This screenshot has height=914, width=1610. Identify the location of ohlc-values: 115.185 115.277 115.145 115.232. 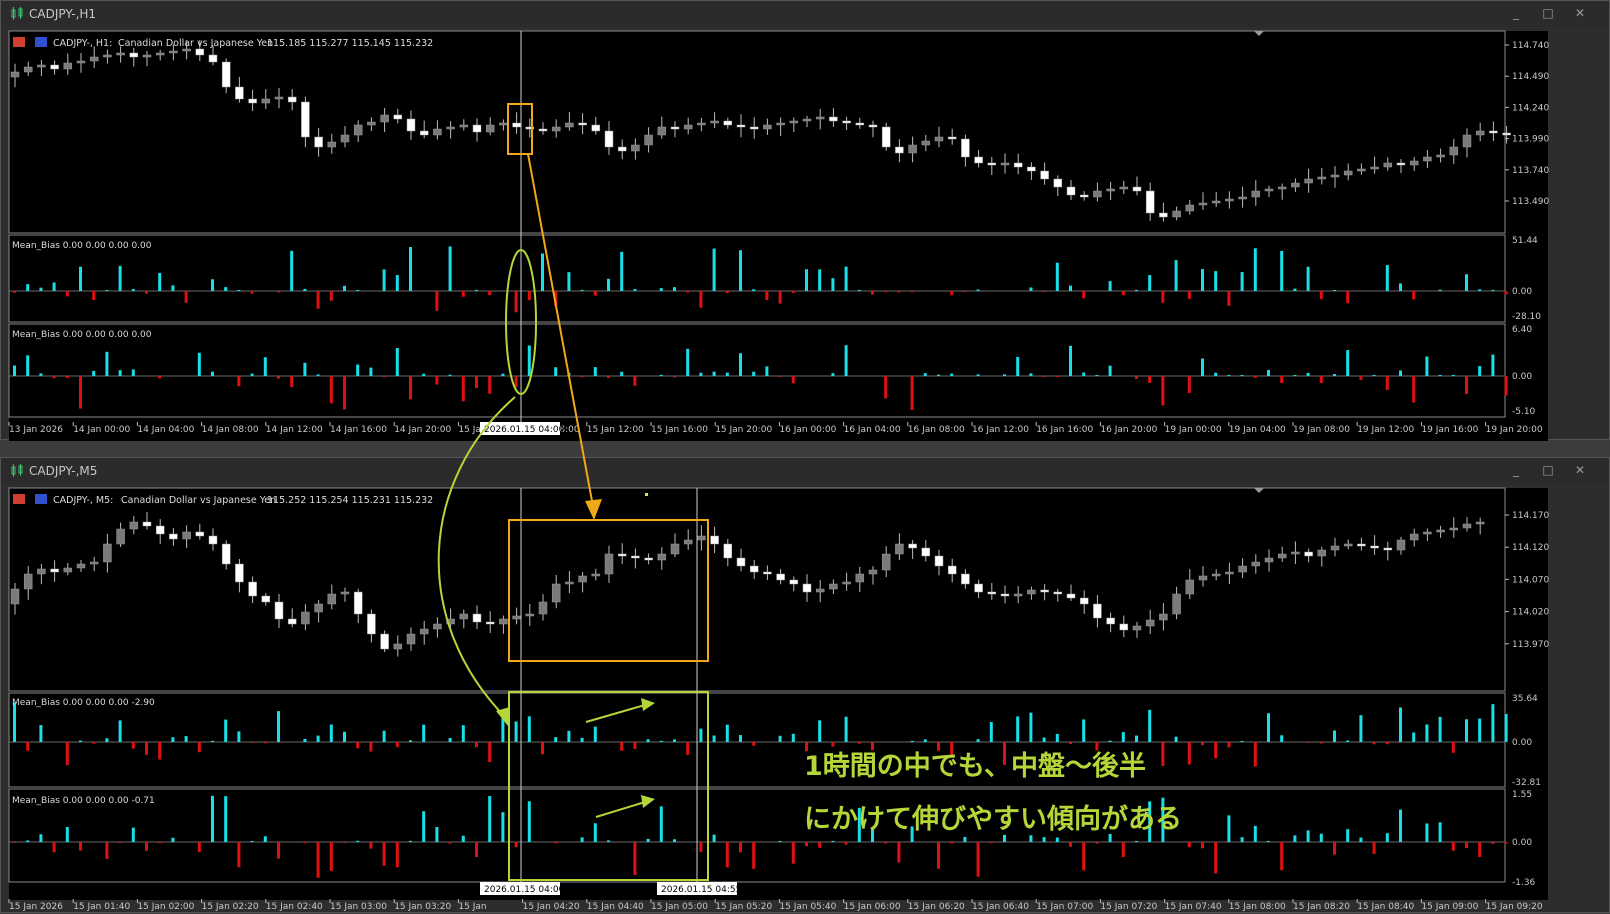
(350, 43).